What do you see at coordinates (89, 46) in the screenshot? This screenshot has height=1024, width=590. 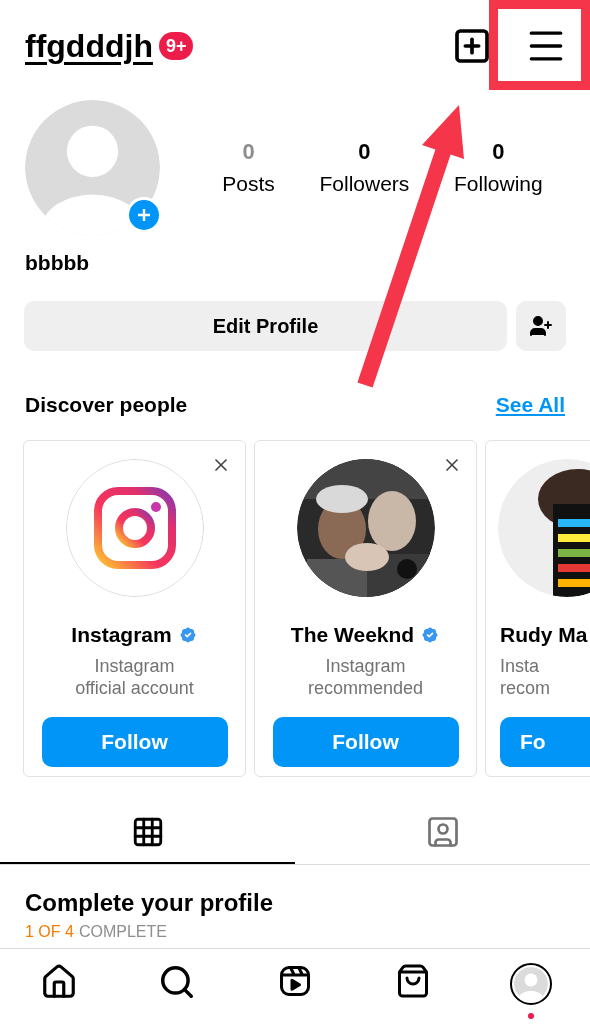 I see `username: ffgdddjh` at bounding box center [89, 46].